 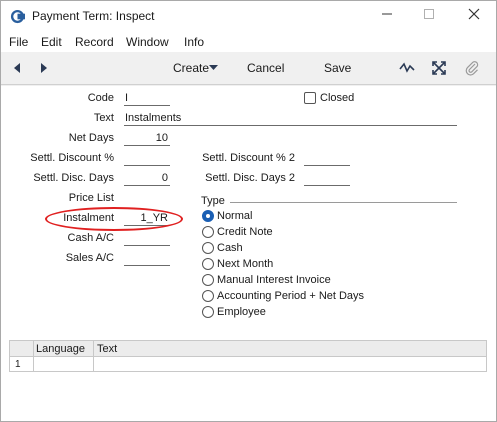 I want to click on close-icon, so click(x=474, y=14).